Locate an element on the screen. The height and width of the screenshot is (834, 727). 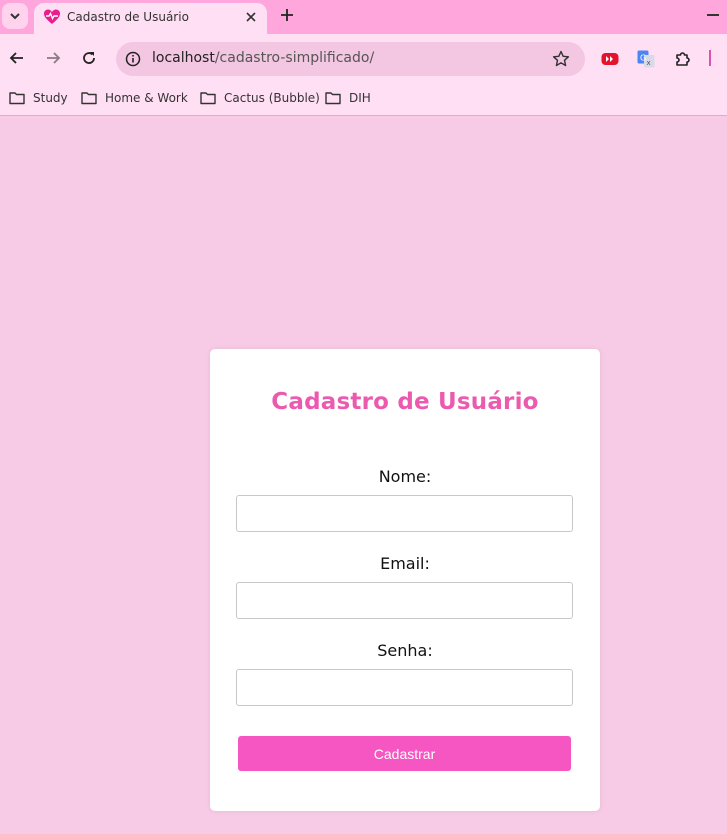
active-tab: Cadastro de Usuário is located at coordinates (150, 18).